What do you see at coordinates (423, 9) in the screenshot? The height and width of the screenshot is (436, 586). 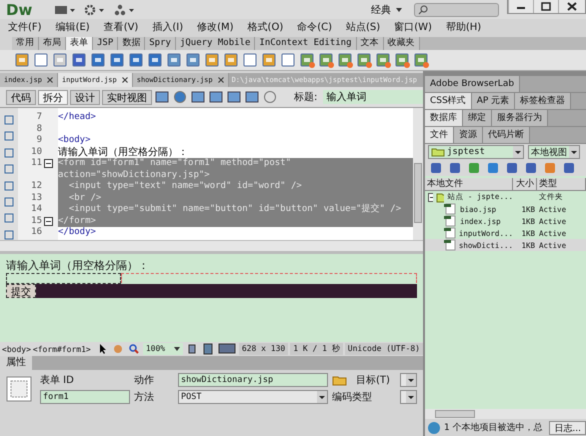 I see `search-icon` at bounding box center [423, 9].